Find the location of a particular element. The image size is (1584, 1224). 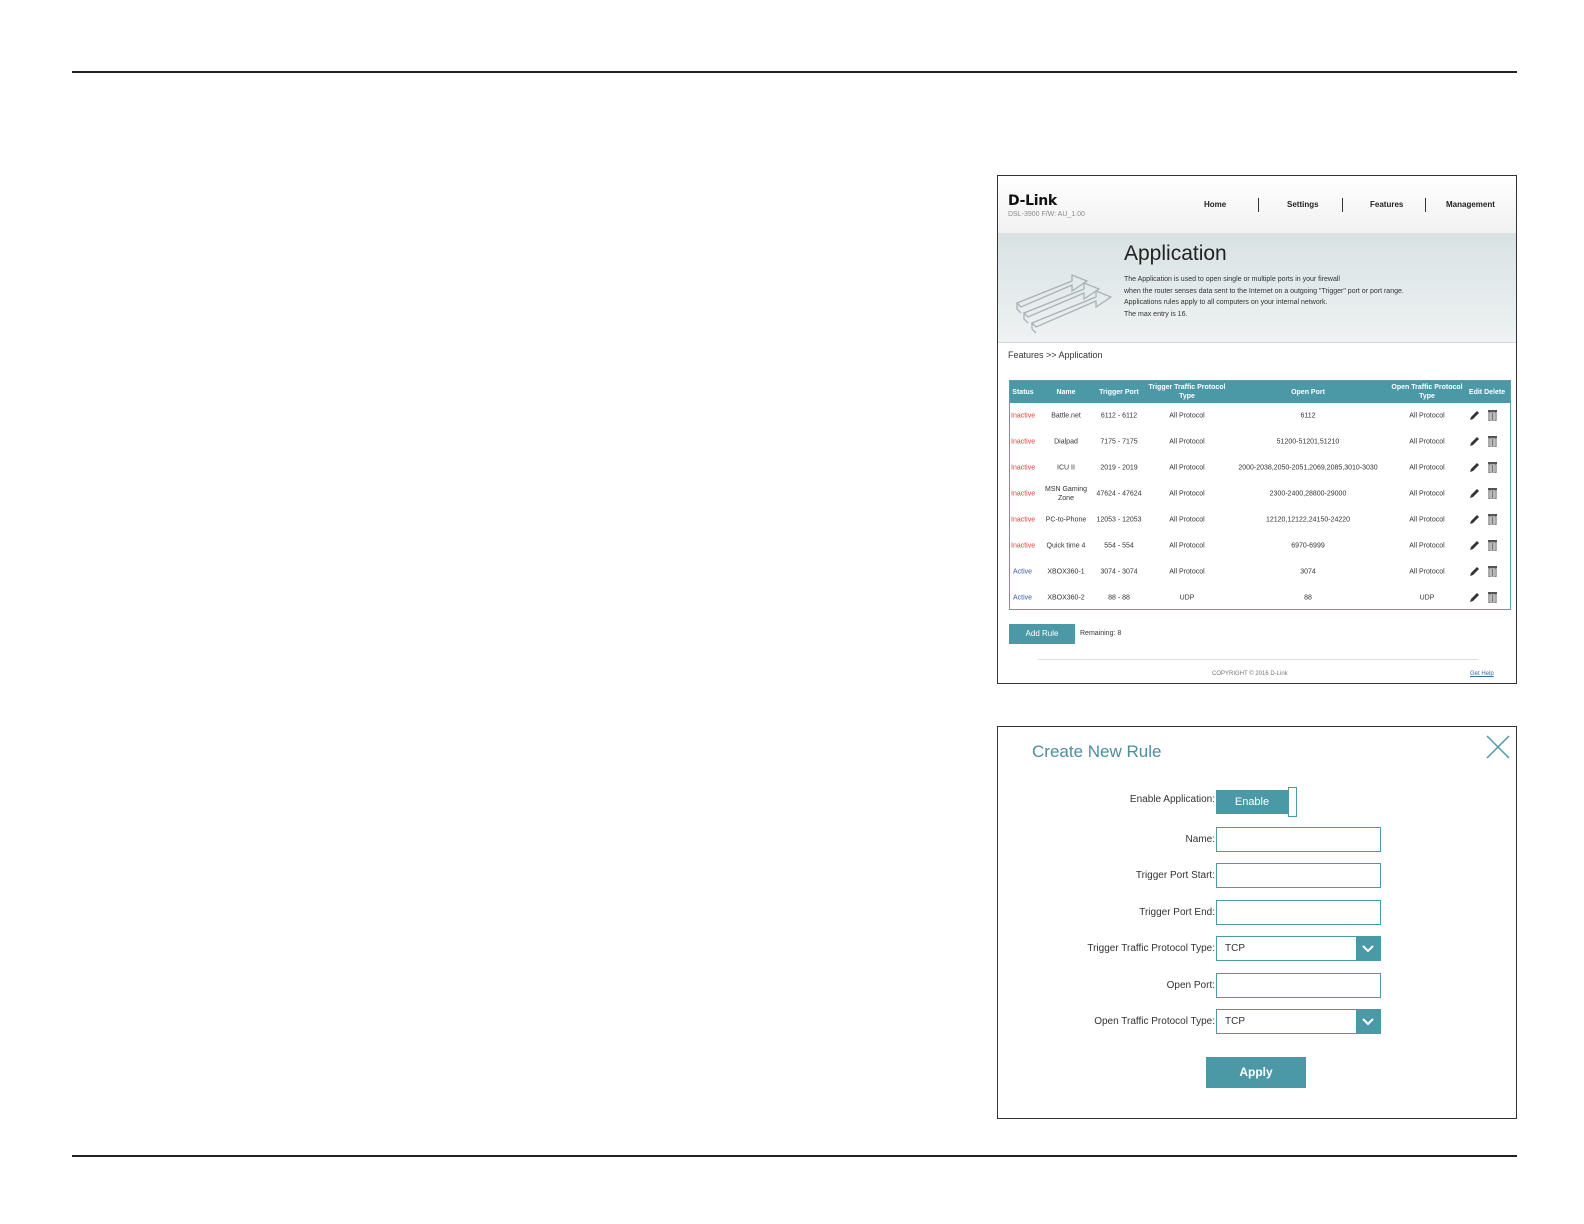

row-trigger-port: 554 - 554 is located at coordinates (1119, 546).